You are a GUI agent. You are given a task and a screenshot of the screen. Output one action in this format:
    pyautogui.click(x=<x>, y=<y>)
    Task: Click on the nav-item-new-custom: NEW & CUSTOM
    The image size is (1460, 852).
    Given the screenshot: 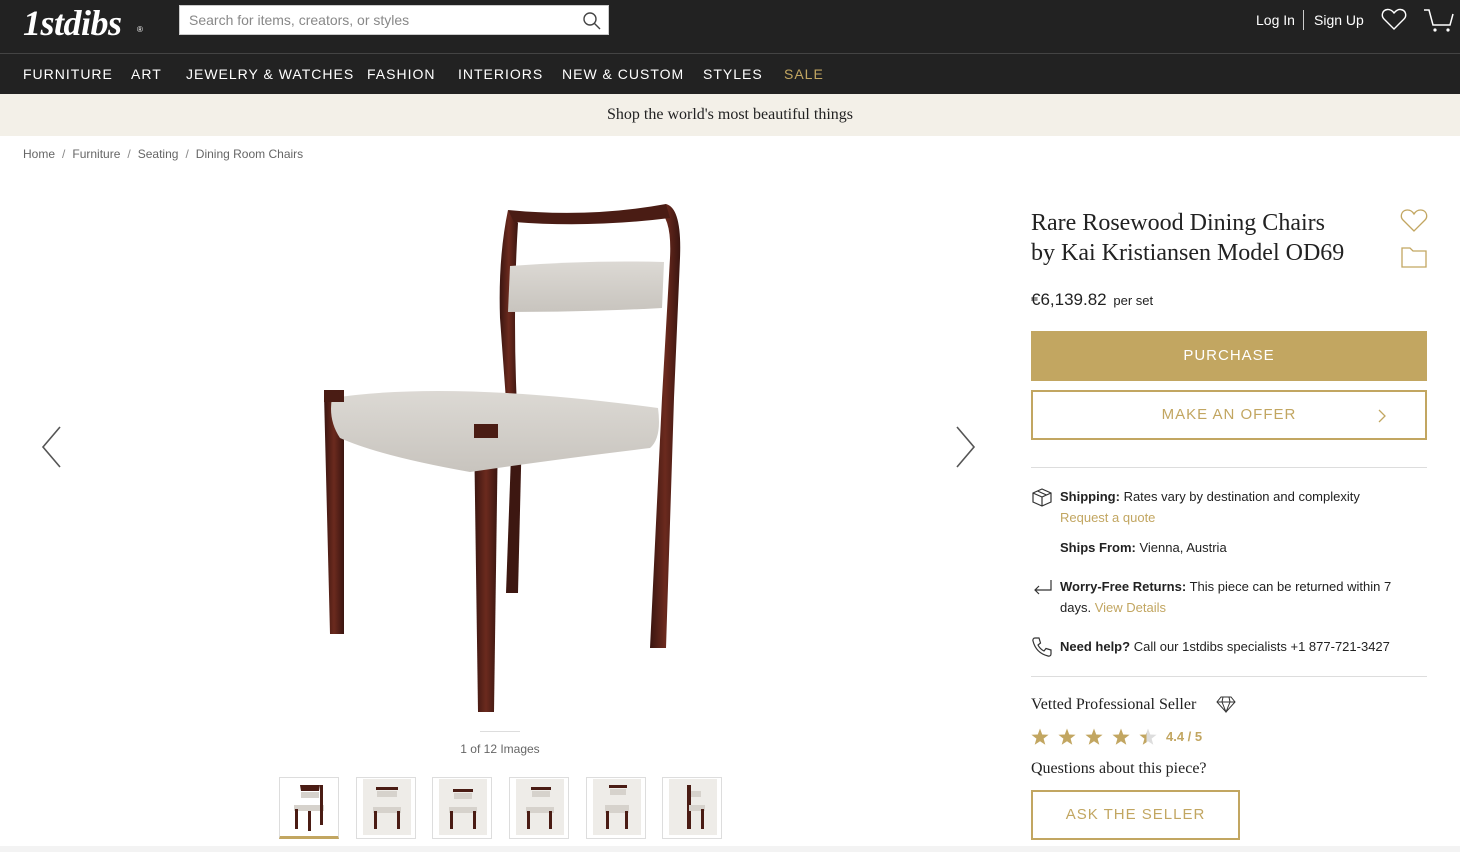 What is the action you would take?
    pyautogui.click(x=623, y=74)
    